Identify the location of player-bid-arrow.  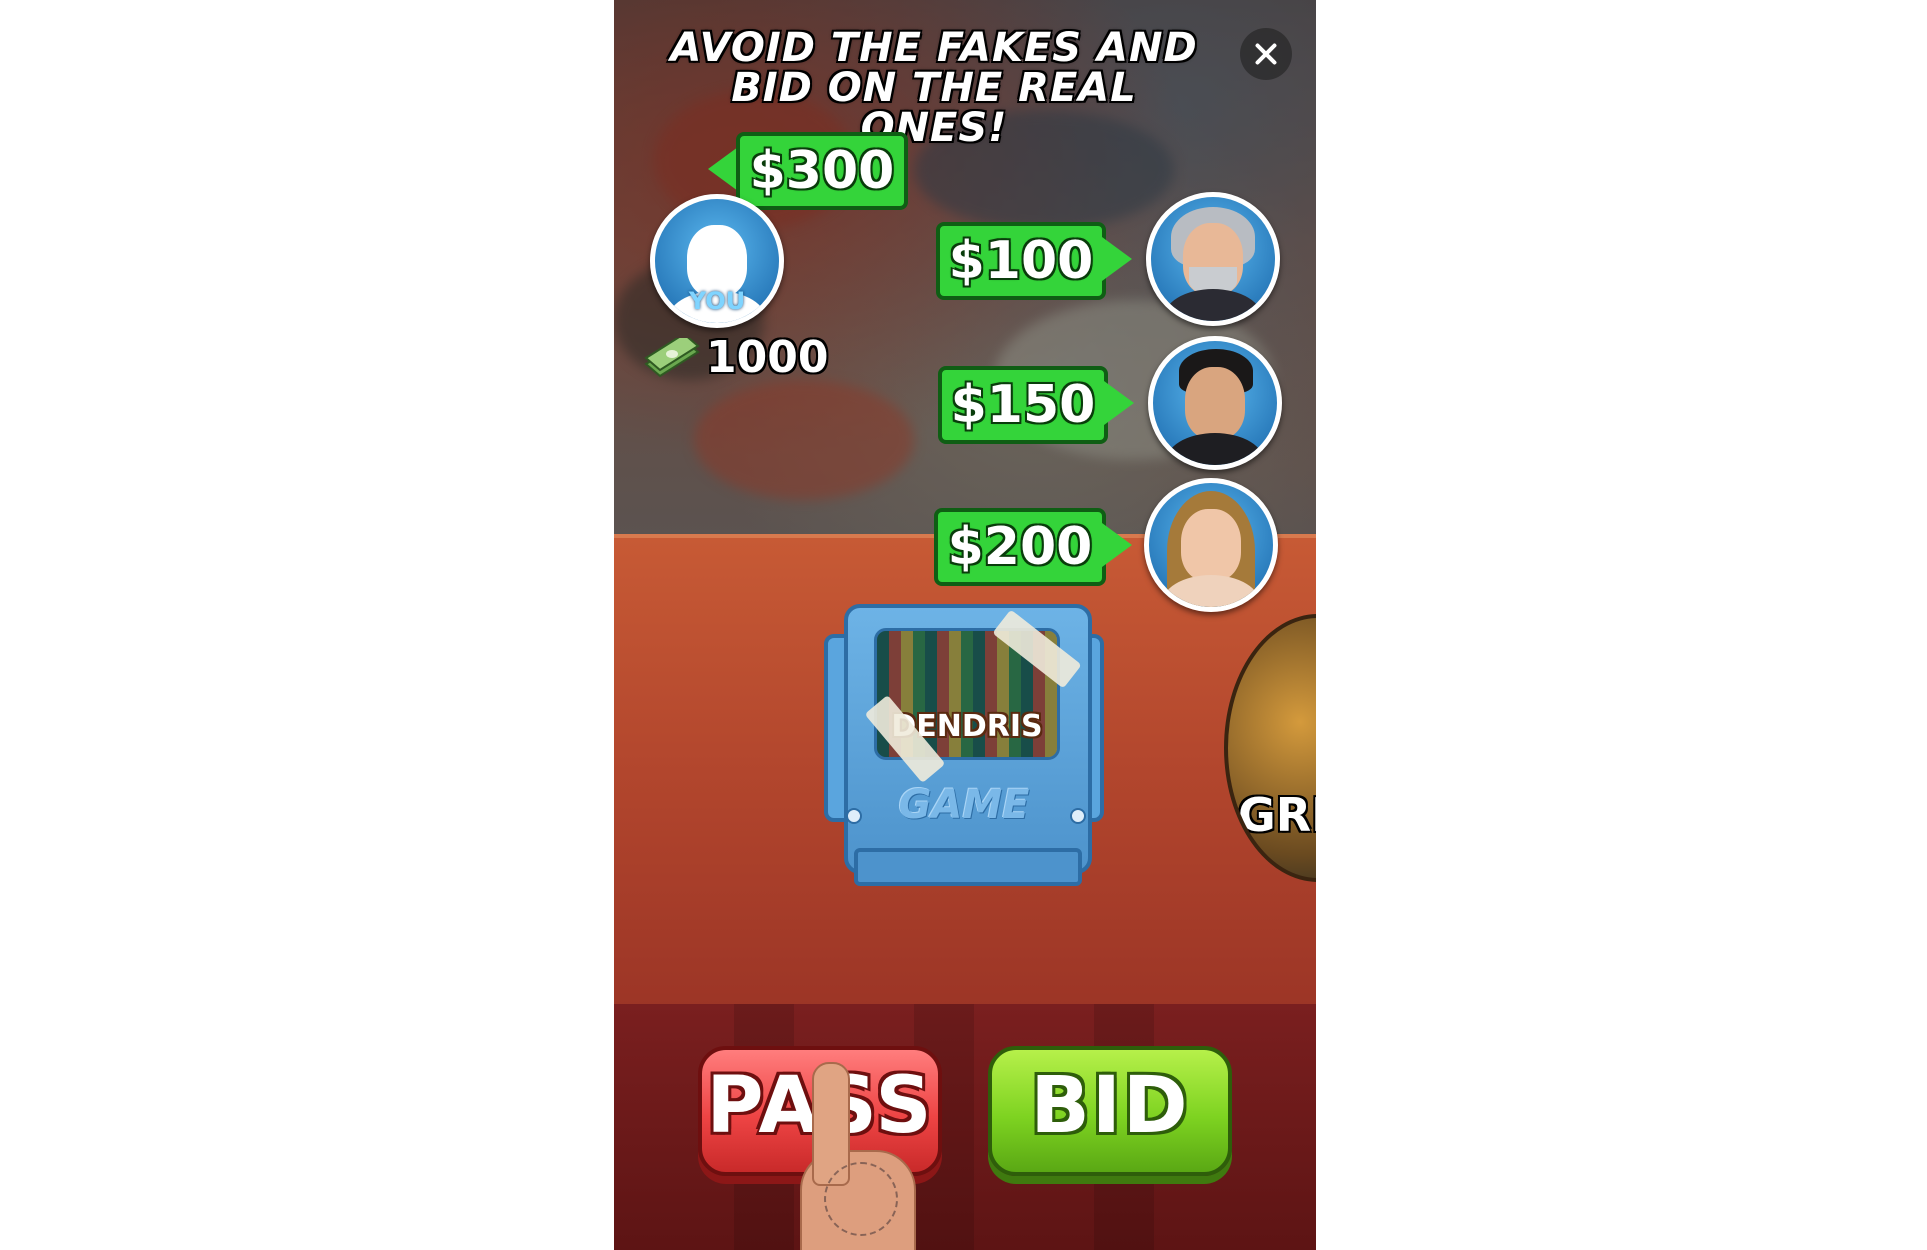
(723, 169).